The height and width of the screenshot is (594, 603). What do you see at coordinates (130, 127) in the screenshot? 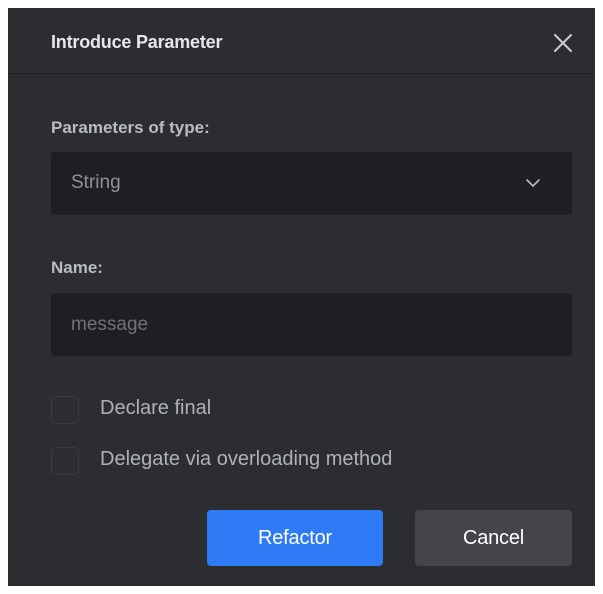
I see `type-field-label: Parameters of type:` at bounding box center [130, 127].